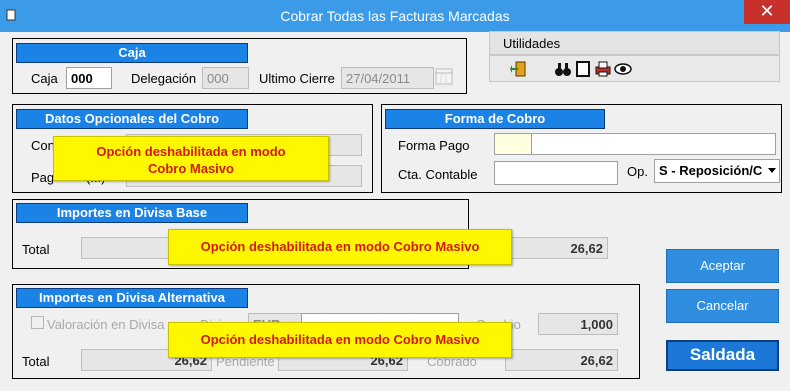 This screenshot has height=391, width=790. Describe the element at coordinates (561, 360) in the screenshot. I see `importes-alt-cobrado-field: 26,62` at that location.